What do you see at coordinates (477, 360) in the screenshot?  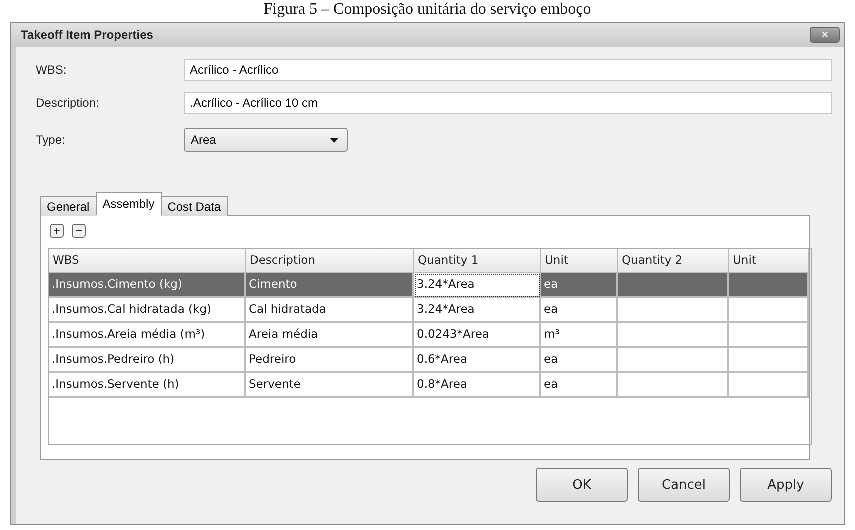 I see `table-cell: 0.6*Area` at bounding box center [477, 360].